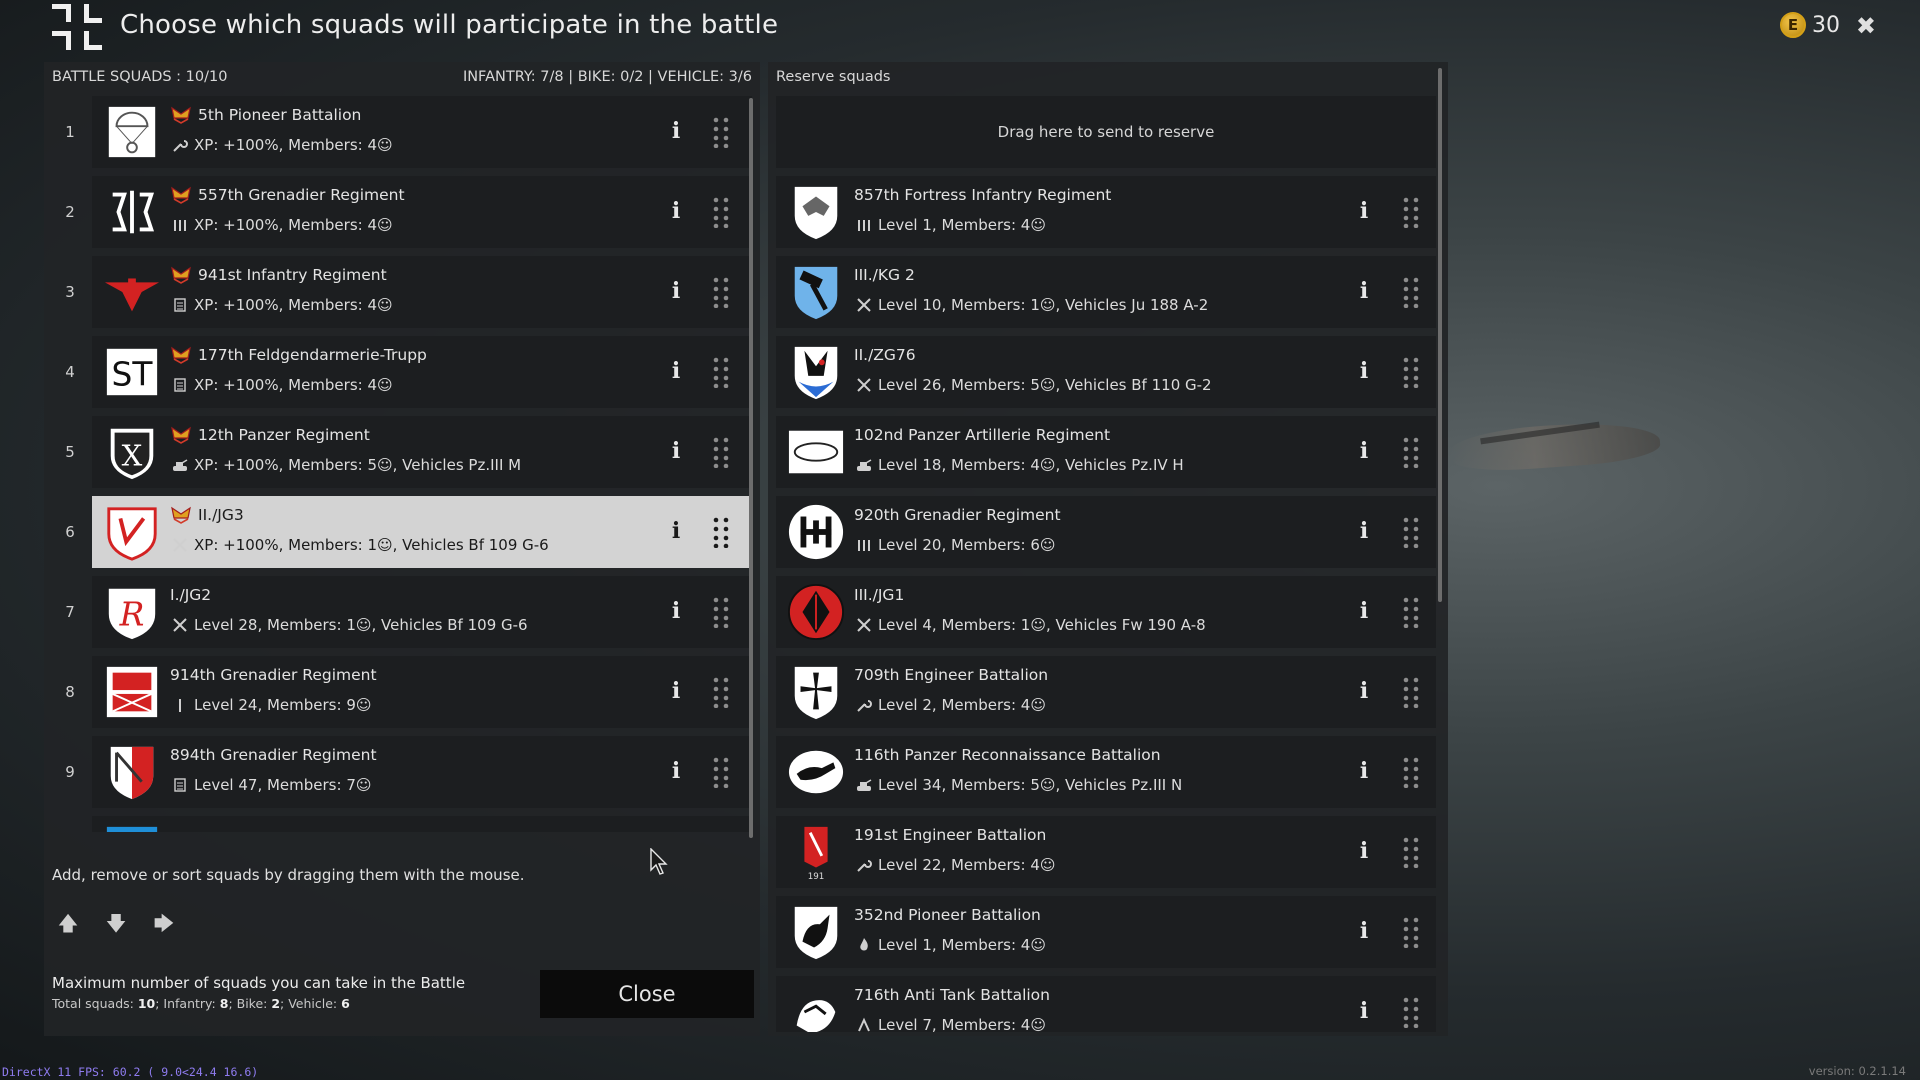 This screenshot has height=1080, width=1920. Describe the element at coordinates (951, 675) in the screenshot. I see `squad-name: 709th Engineer Battalion` at that location.